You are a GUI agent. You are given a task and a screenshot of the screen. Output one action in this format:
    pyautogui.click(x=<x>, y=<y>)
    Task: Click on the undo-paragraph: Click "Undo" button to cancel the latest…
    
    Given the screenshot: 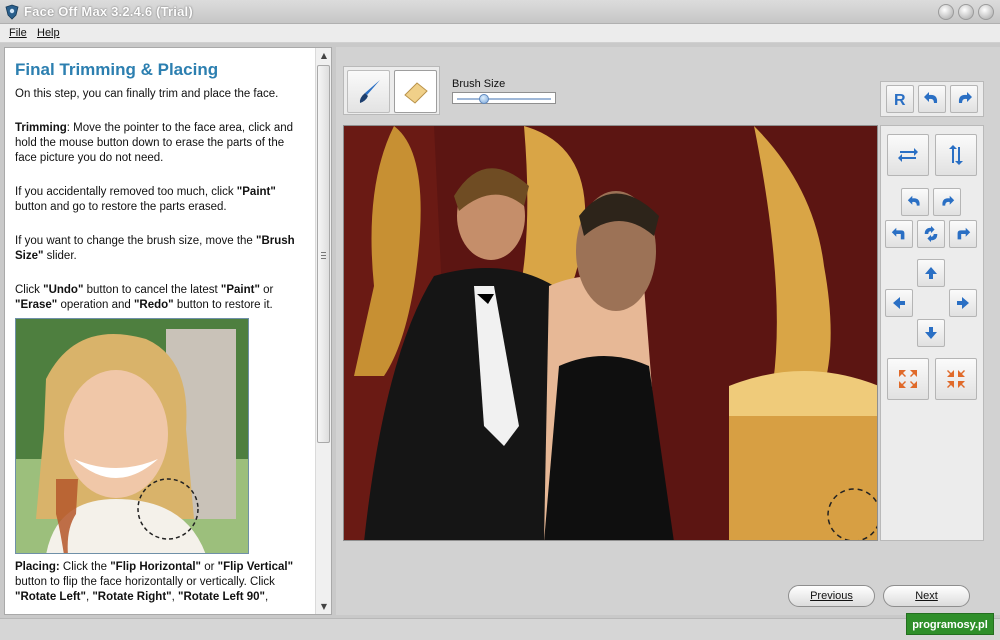 What is the action you would take?
    pyautogui.click(x=160, y=298)
    